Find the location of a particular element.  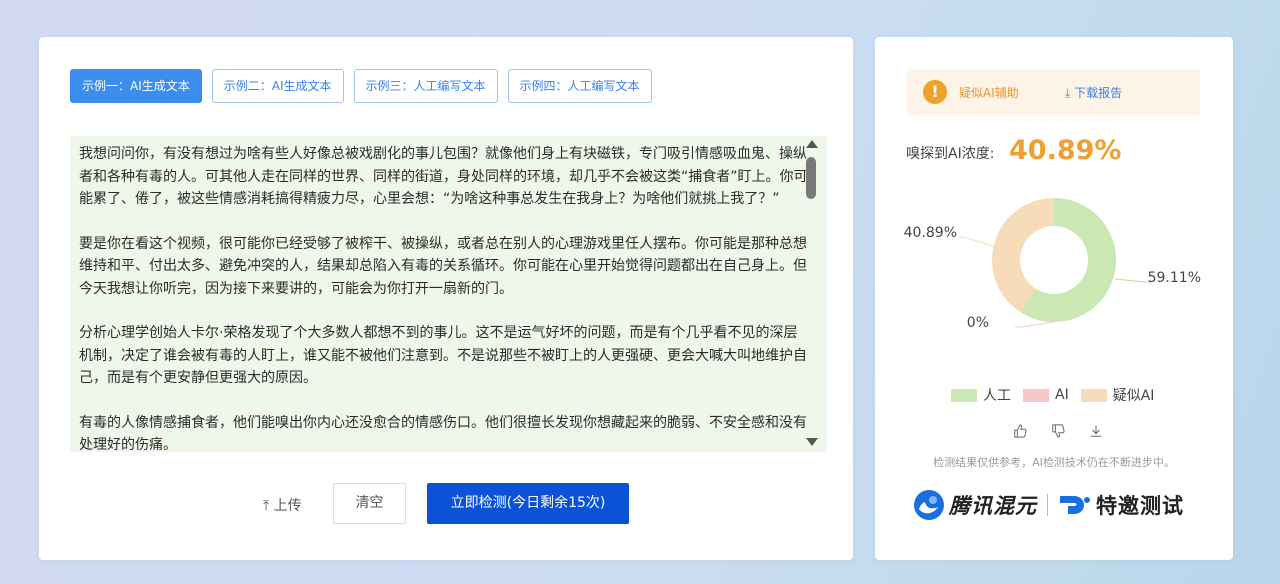

thumbs-up-icon is located at coordinates (1020, 431).